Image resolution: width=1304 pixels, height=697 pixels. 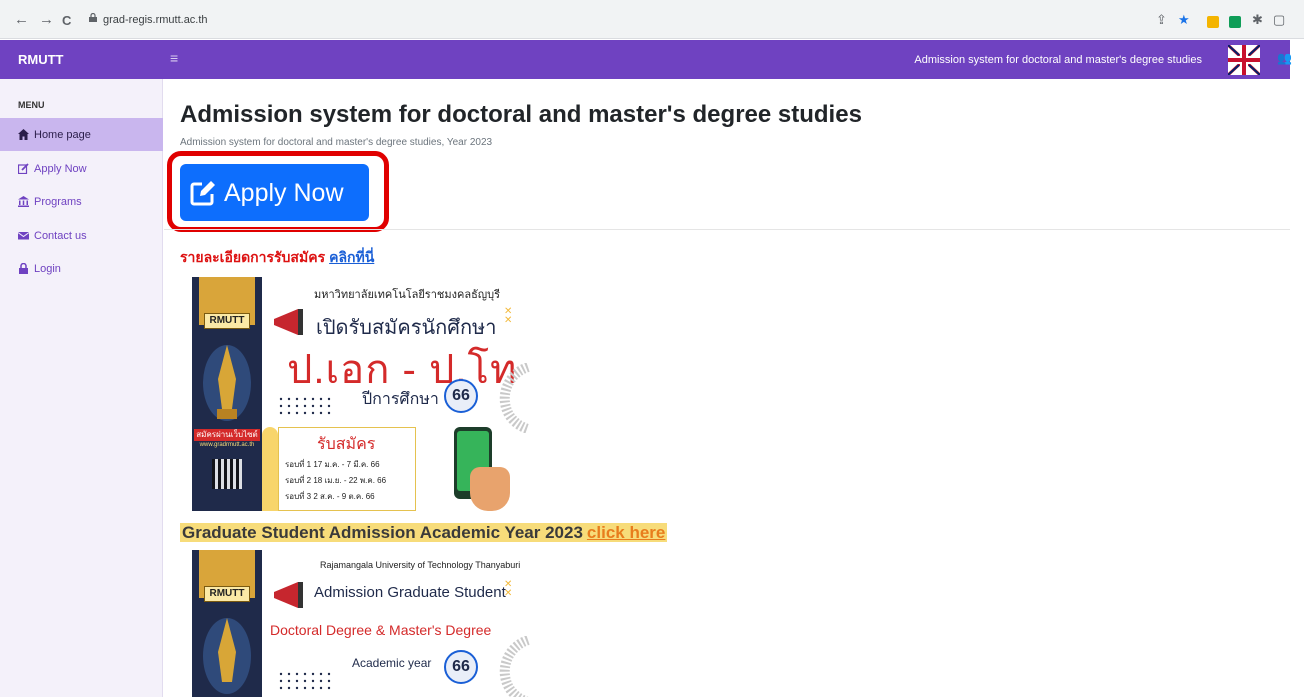 I want to click on qr-code-icon, so click(x=227, y=474).